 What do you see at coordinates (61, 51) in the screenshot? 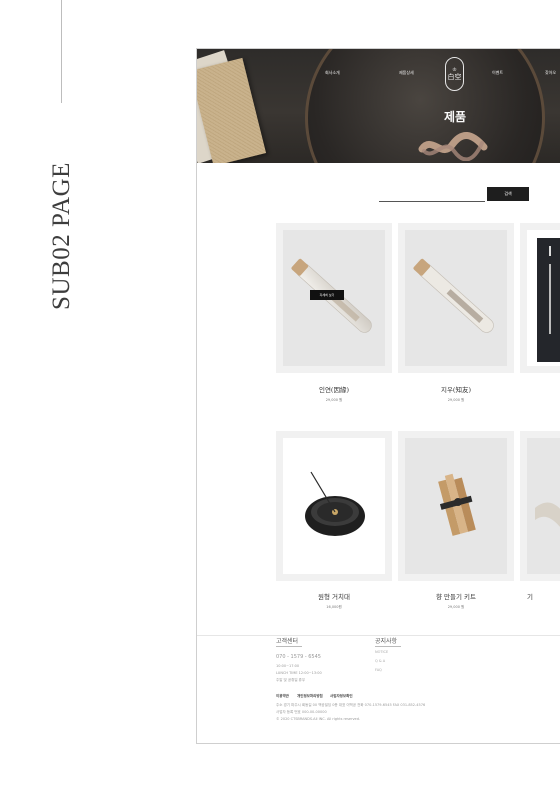
I see `decorative-line` at bounding box center [61, 51].